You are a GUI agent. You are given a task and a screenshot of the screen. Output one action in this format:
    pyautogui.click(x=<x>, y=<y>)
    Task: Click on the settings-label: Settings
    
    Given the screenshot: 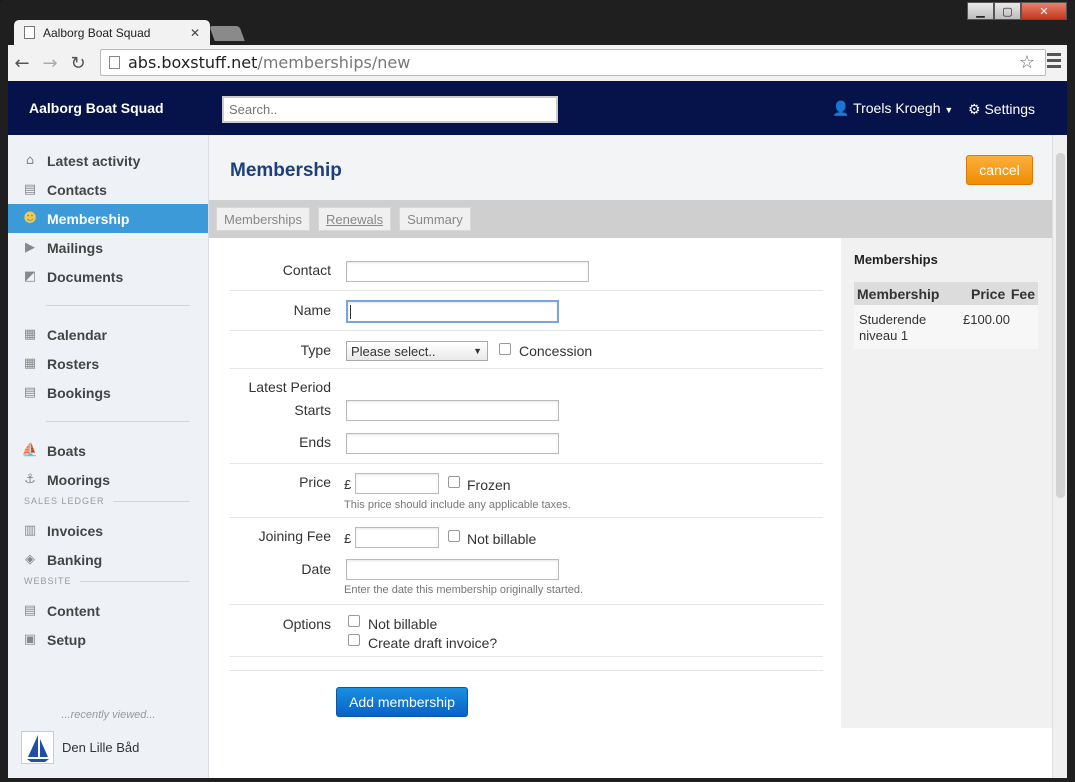 What is the action you would take?
    pyautogui.click(x=1010, y=109)
    